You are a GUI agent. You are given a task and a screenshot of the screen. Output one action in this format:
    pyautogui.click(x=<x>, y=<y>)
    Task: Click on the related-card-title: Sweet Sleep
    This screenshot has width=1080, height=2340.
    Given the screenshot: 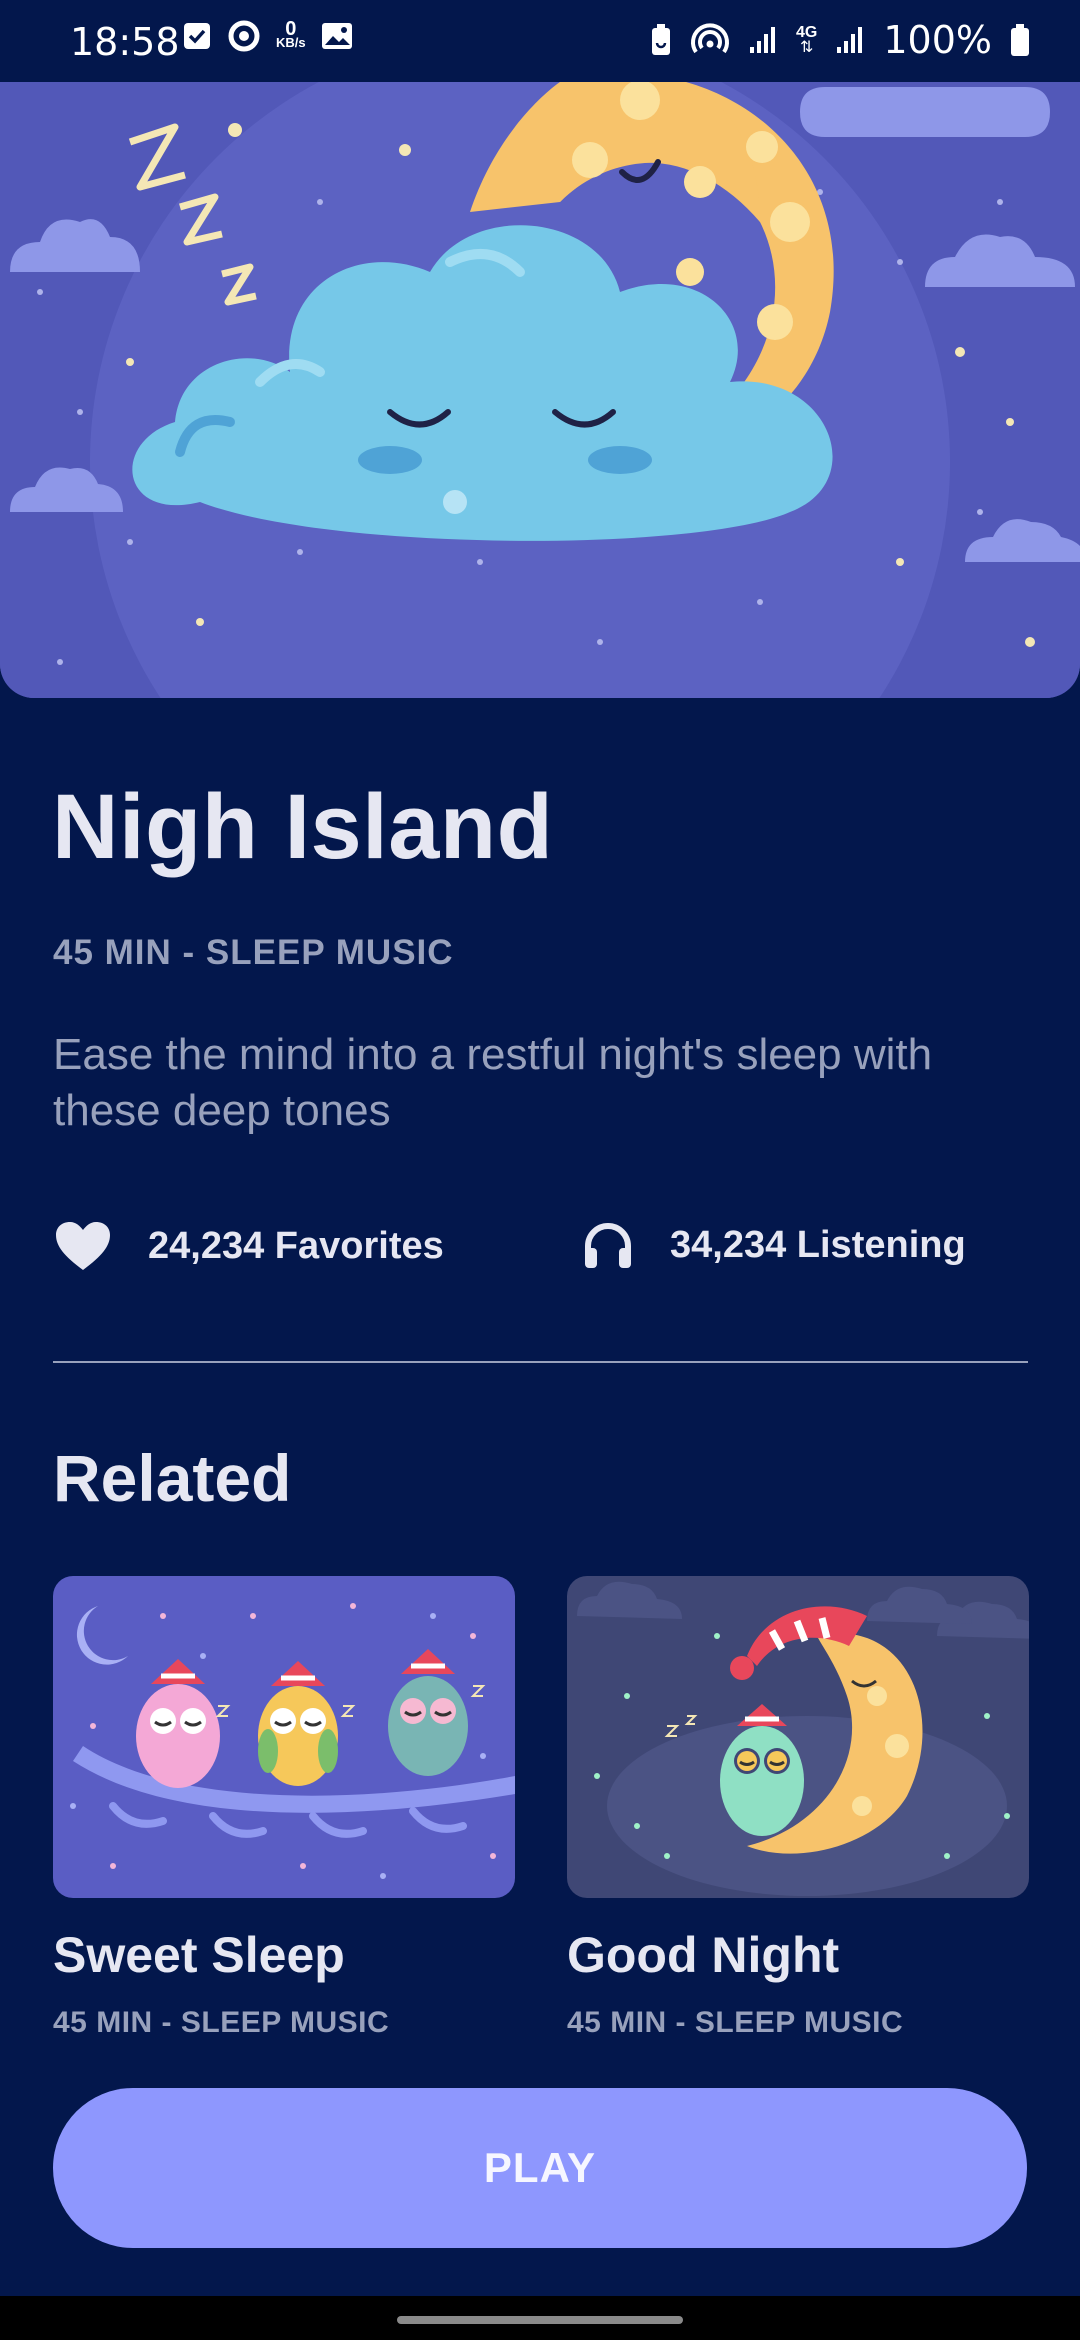 What is the action you would take?
    pyautogui.click(x=199, y=1955)
    